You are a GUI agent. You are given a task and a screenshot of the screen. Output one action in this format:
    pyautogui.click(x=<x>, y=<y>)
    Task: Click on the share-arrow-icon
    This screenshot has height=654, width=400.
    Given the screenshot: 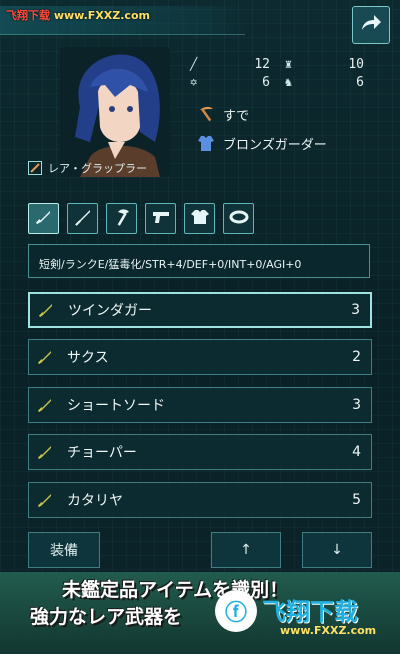 What is the action you would take?
    pyautogui.click(x=371, y=25)
    